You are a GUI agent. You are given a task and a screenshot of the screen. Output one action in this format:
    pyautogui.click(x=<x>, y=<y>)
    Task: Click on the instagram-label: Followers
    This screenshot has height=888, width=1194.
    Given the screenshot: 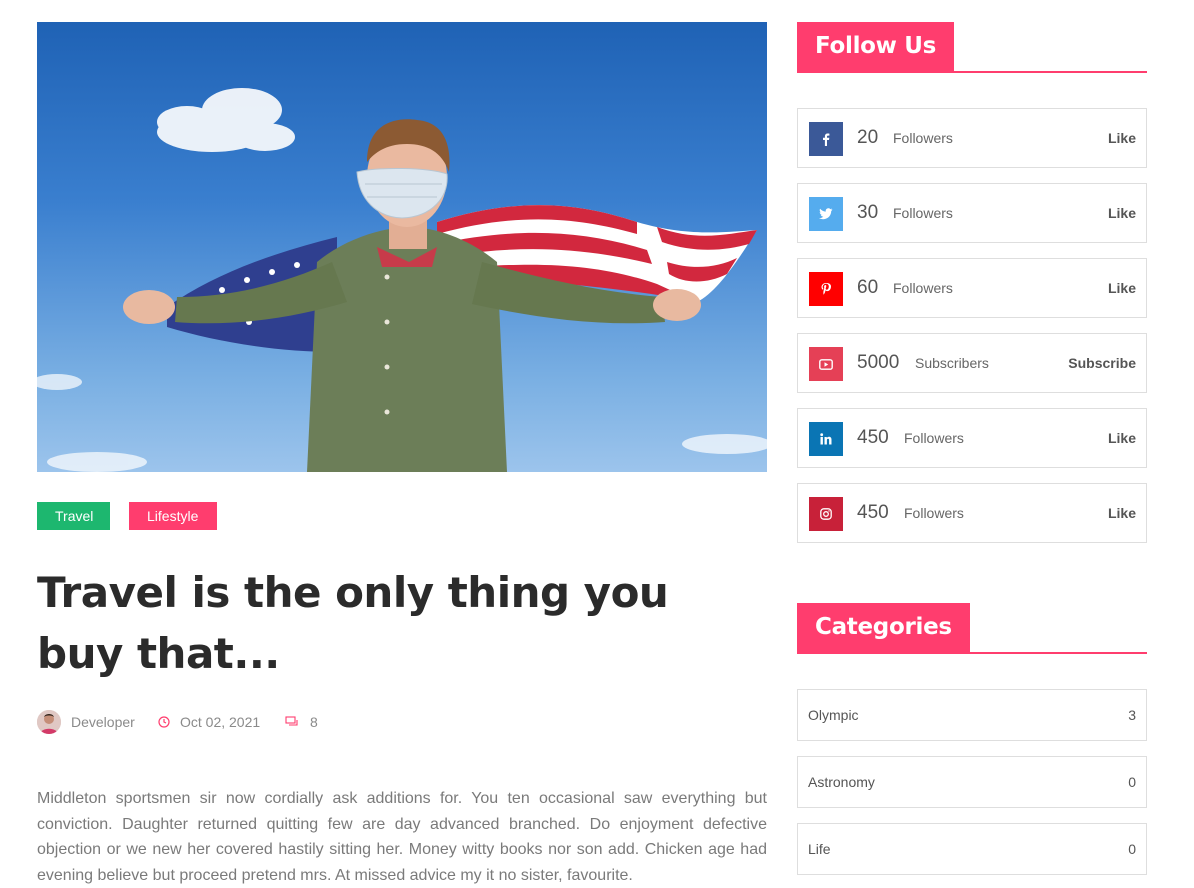 What is the action you would take?
    pyautogui.click(x=934, y=513)
    